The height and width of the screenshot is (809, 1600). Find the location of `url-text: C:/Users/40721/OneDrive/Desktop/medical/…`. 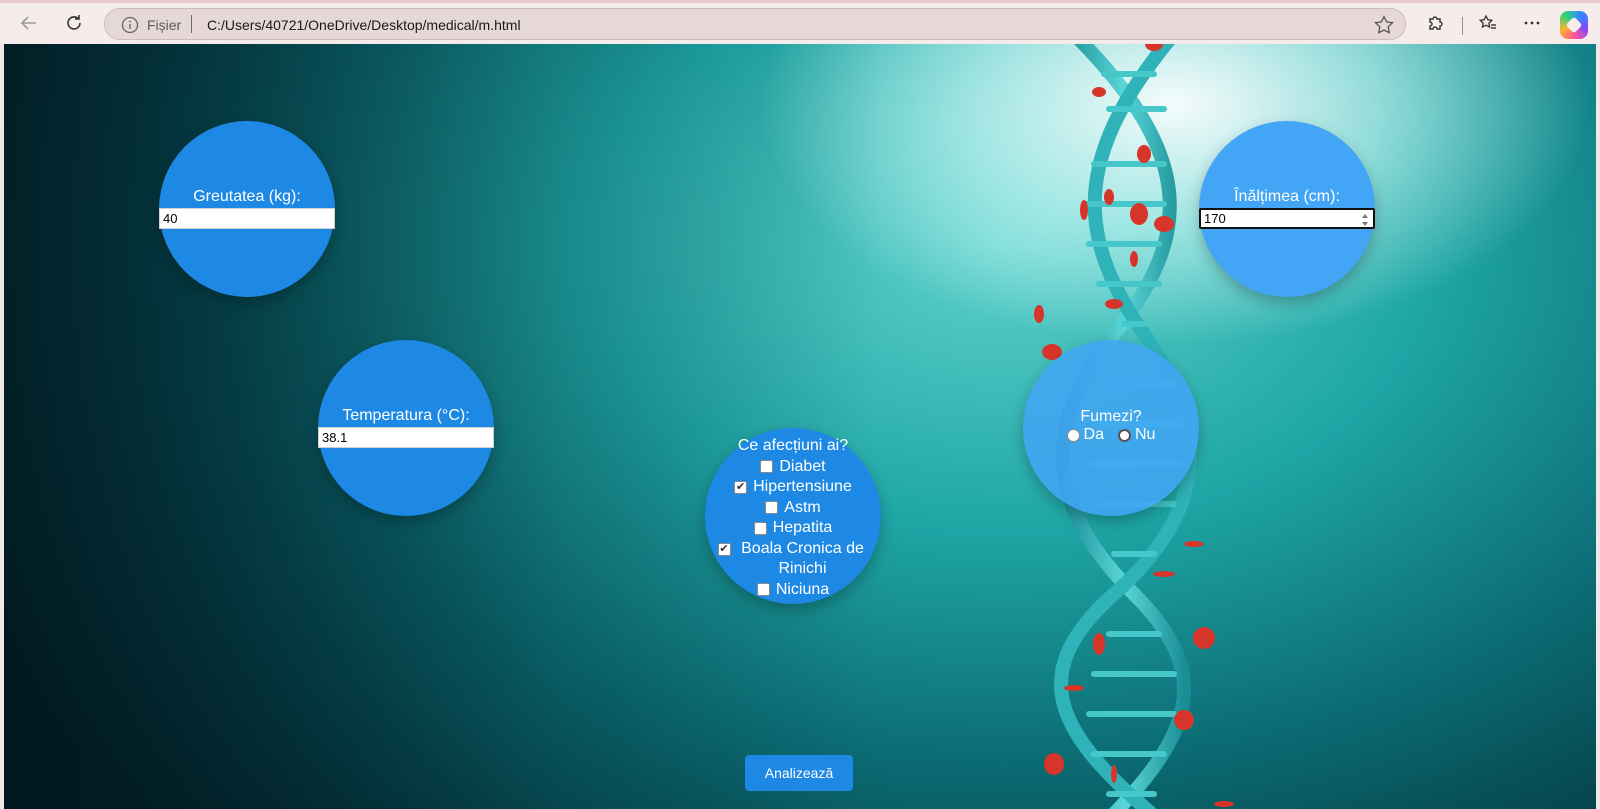

url-text: C:/Users/40721/OneDrive/Desktop/medical/… is located at coordinates (364, 25).